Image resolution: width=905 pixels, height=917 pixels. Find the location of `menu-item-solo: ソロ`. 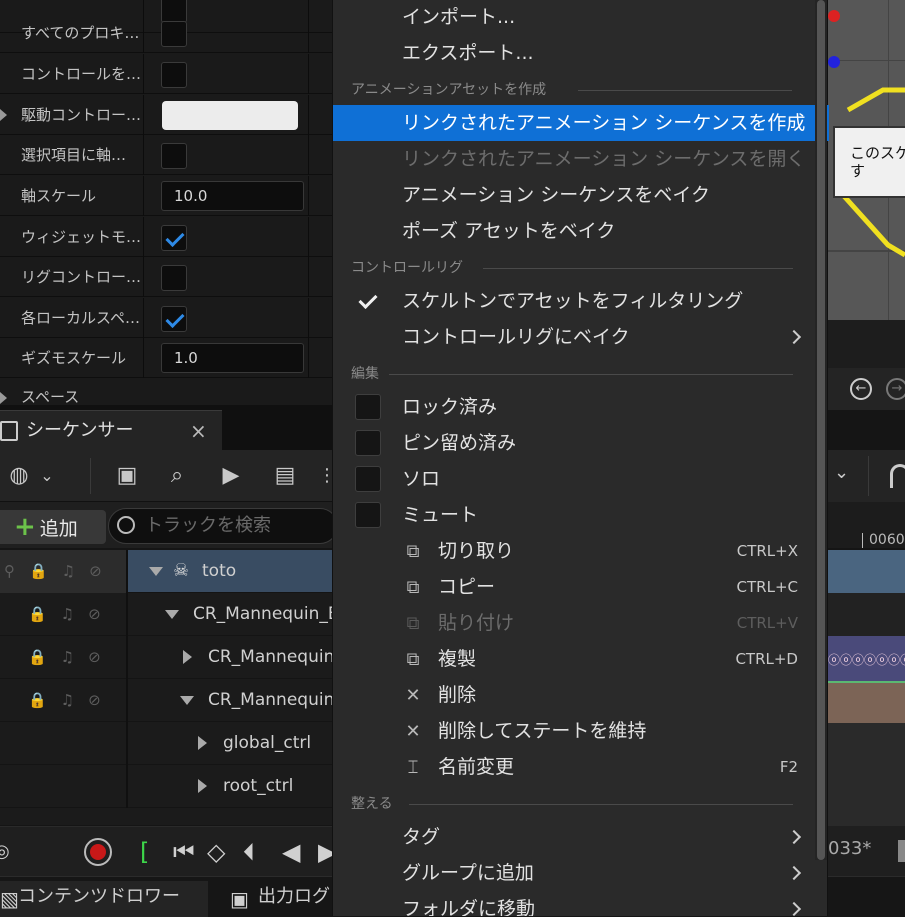

menu-item-solo: ソロ is located at coordinates (581, 479).